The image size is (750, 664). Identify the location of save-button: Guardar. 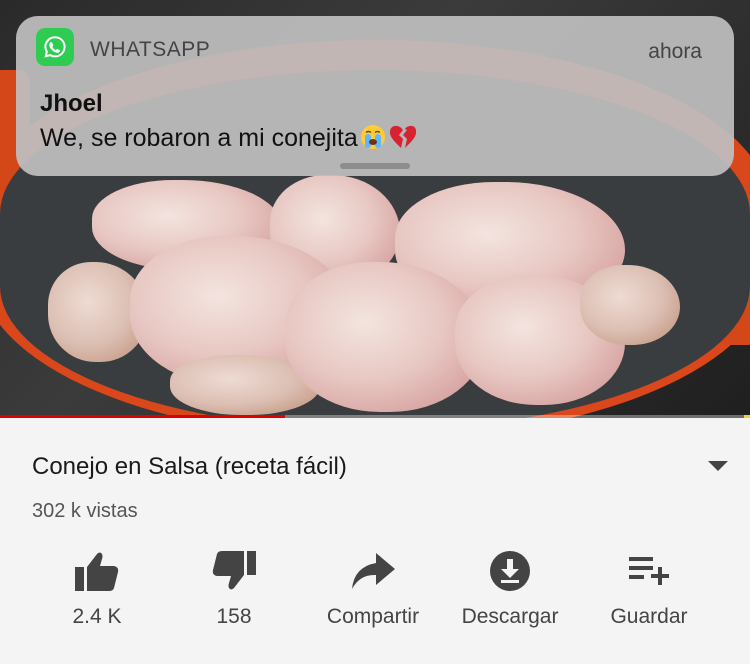
(649, 589).